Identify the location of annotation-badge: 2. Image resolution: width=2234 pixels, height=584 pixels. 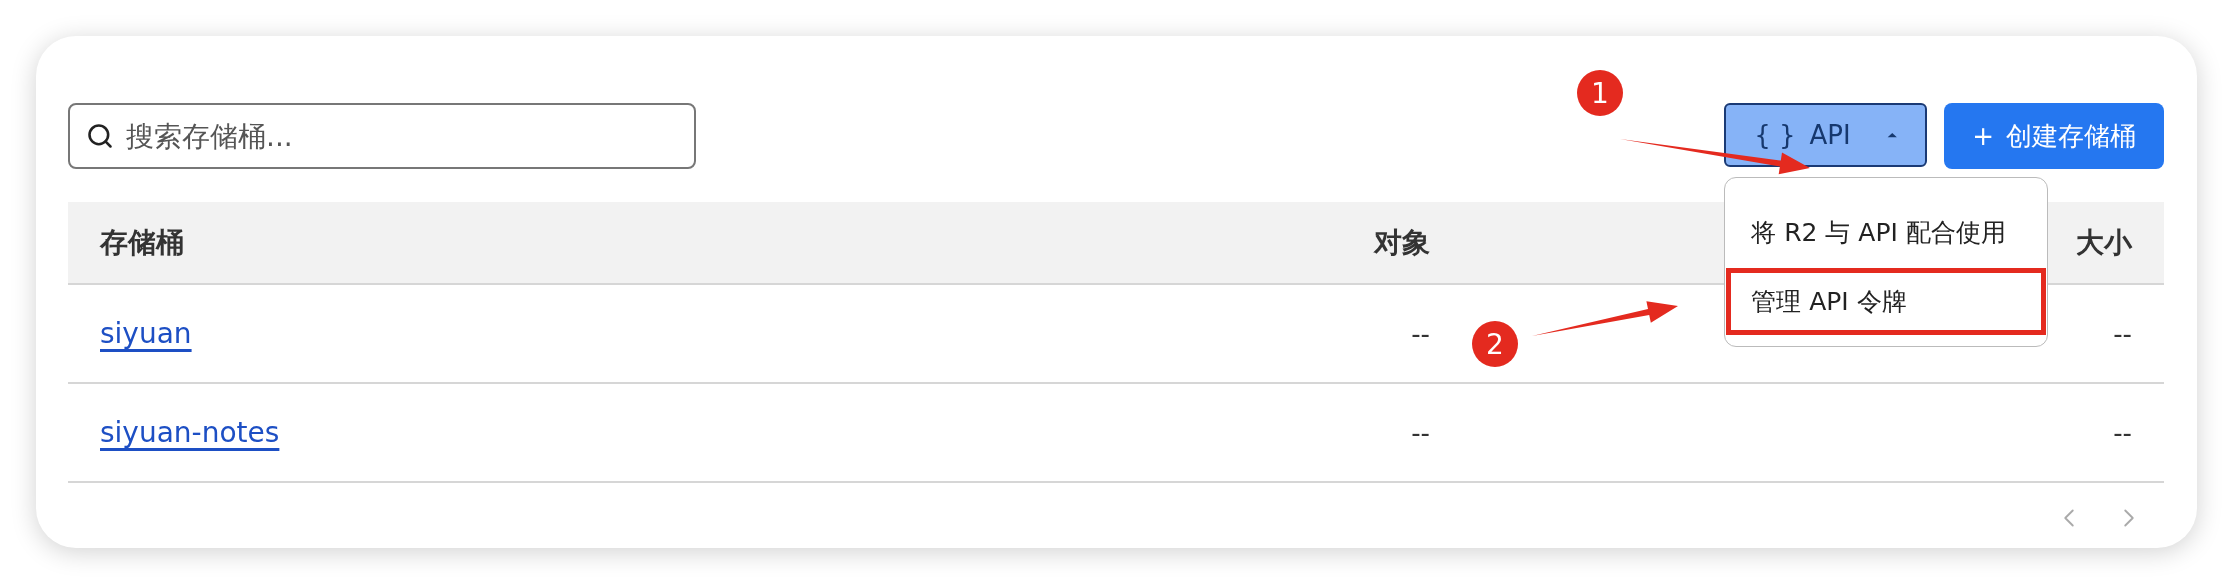
(1495, 344).